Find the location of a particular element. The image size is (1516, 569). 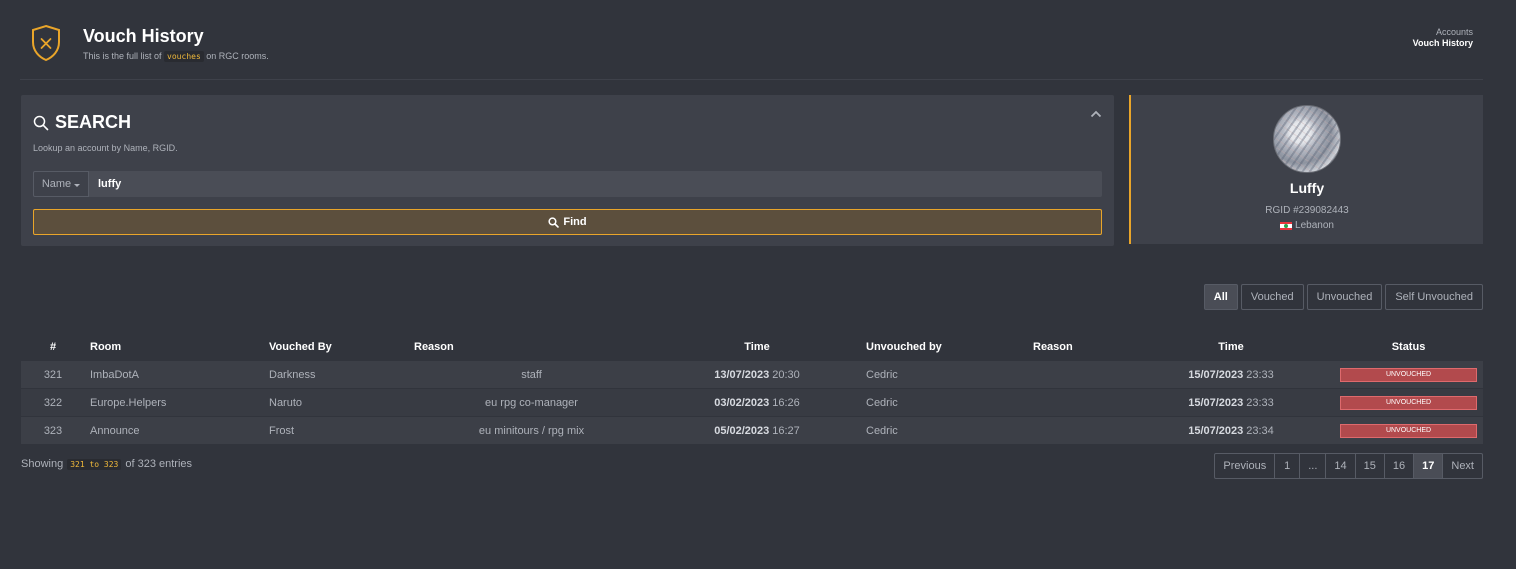

cell-room: Europe.Helpers is located at coordinates (128, 402).